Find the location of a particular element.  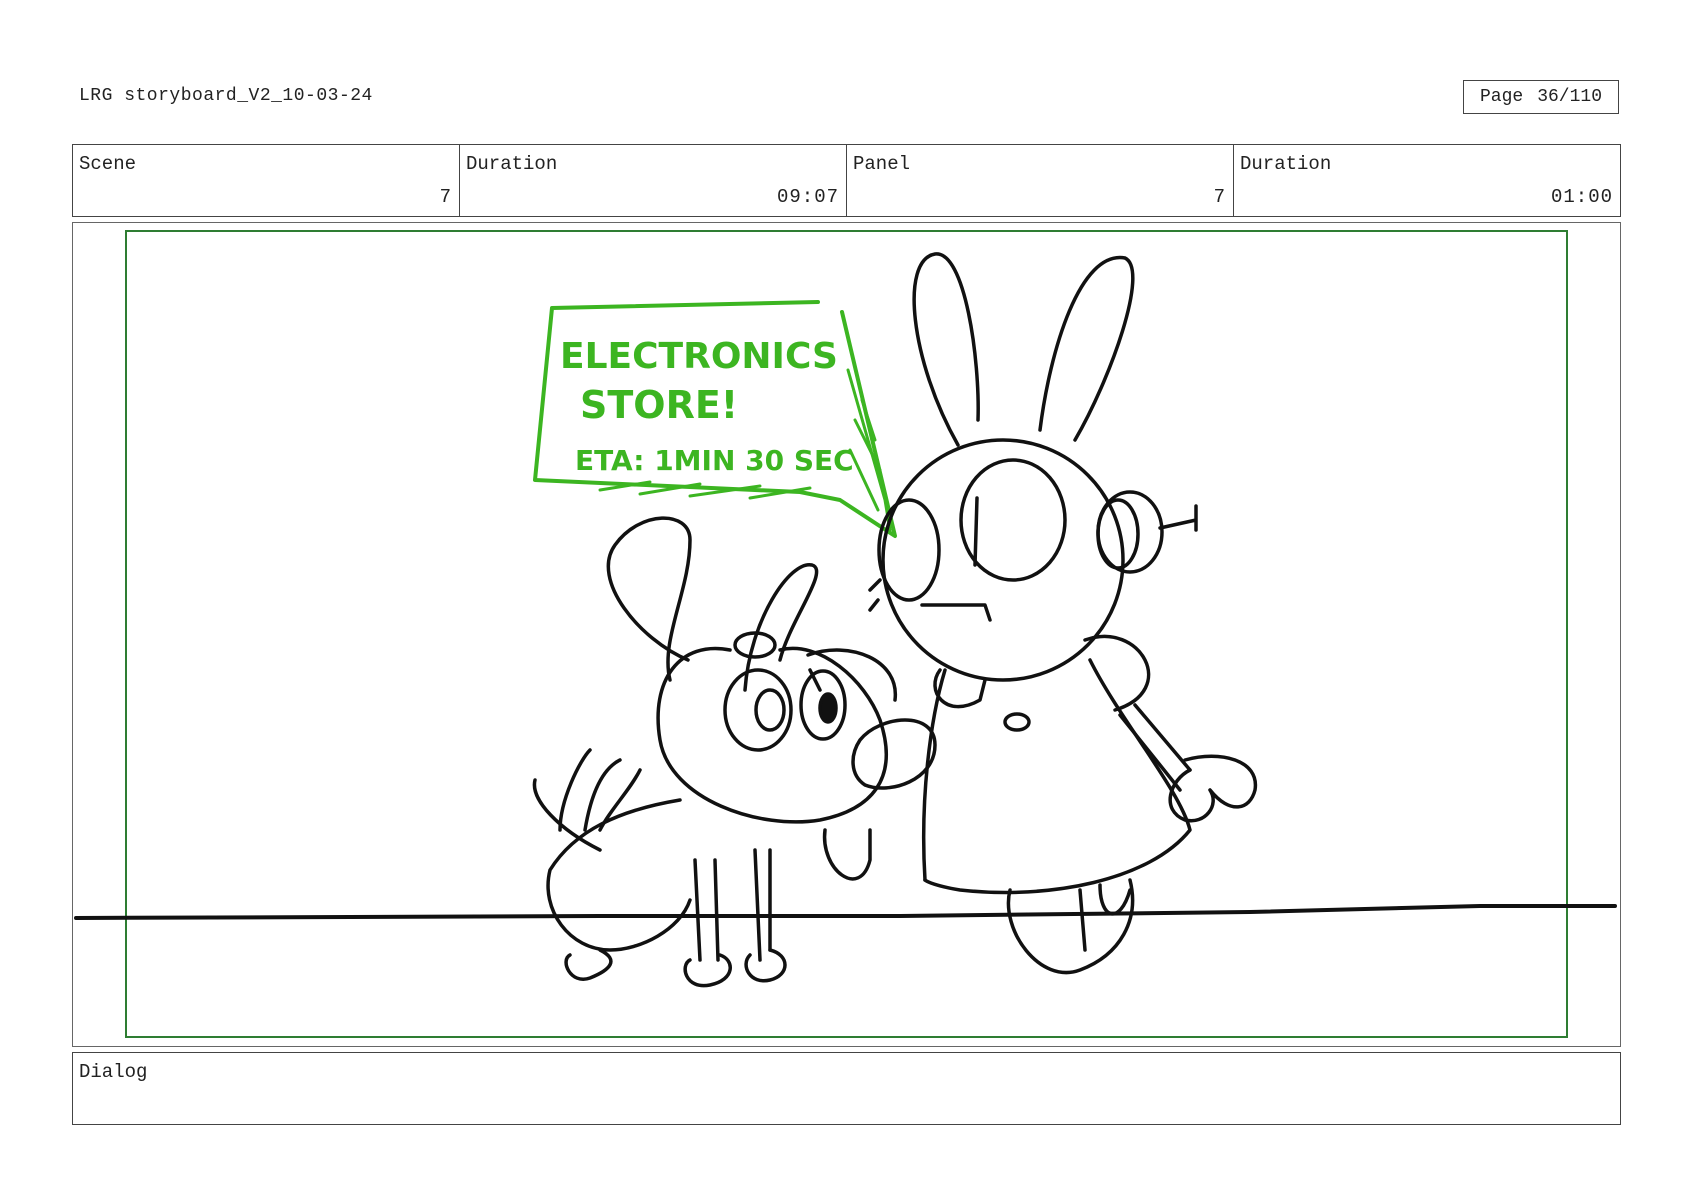

speech-sign: ELECTRONICS STORE! ETA: 1MIN 30 SEC is located at coordinates (715, 419).